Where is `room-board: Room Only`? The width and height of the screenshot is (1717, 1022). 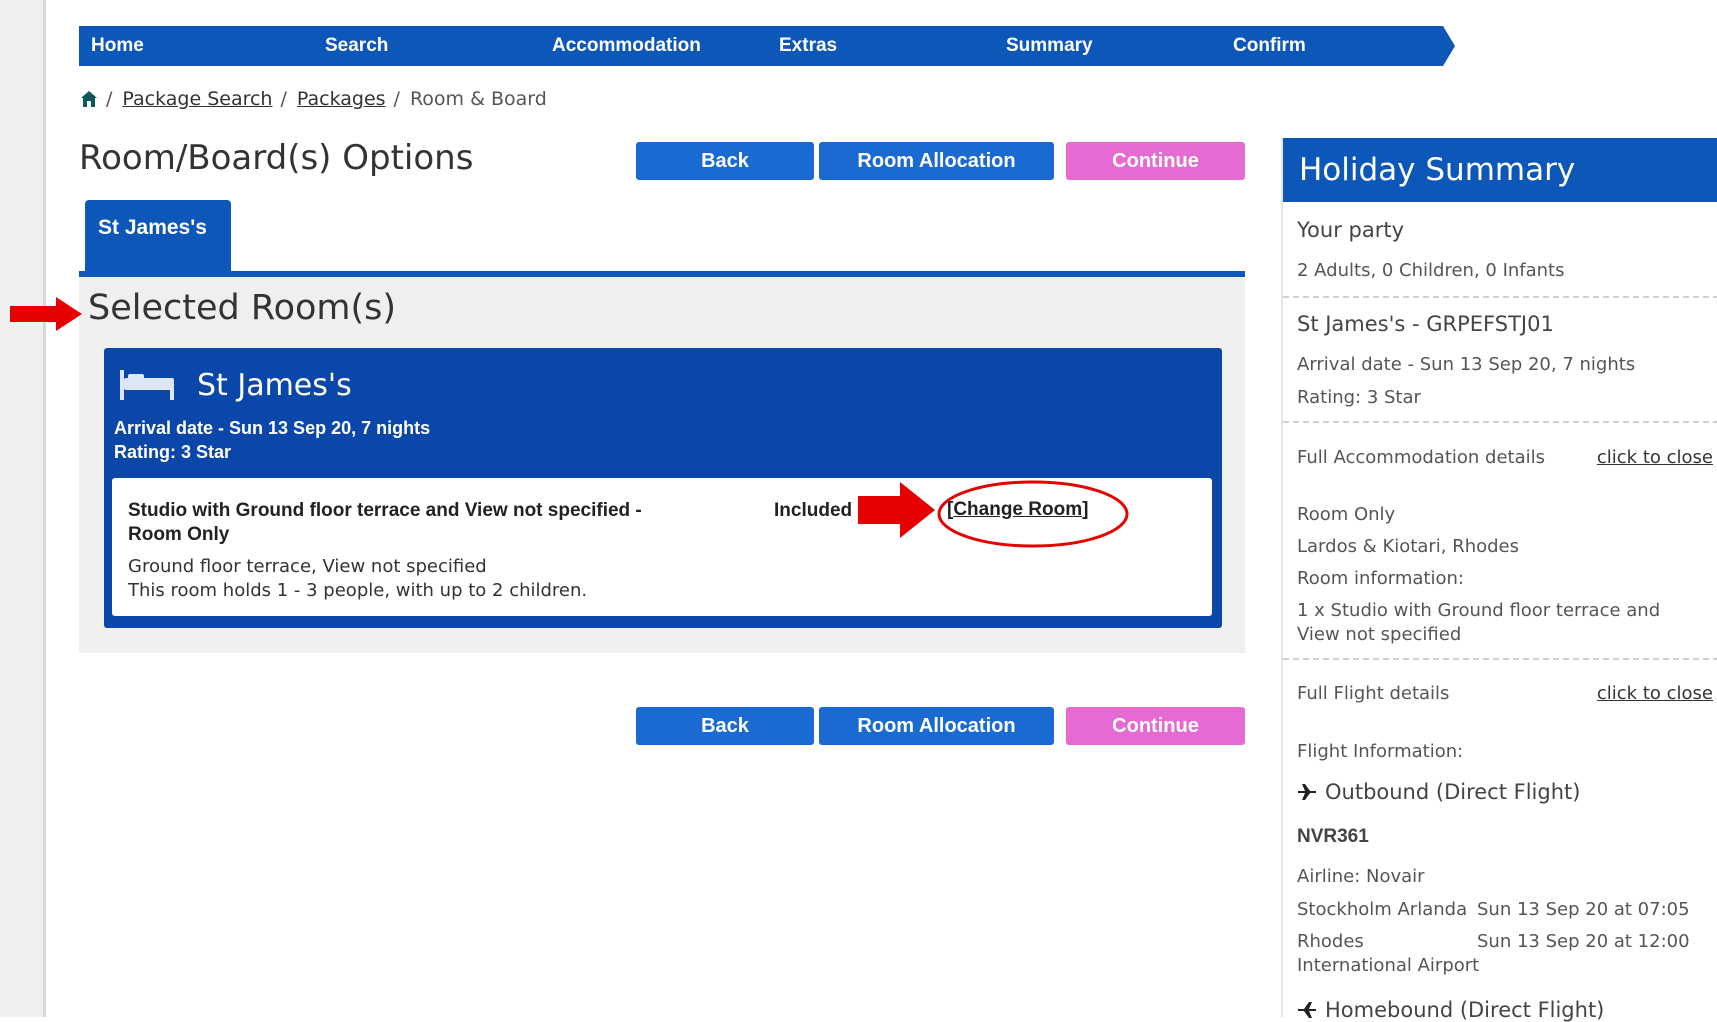 room-board: Room Only is located at coordinates (179, 534).